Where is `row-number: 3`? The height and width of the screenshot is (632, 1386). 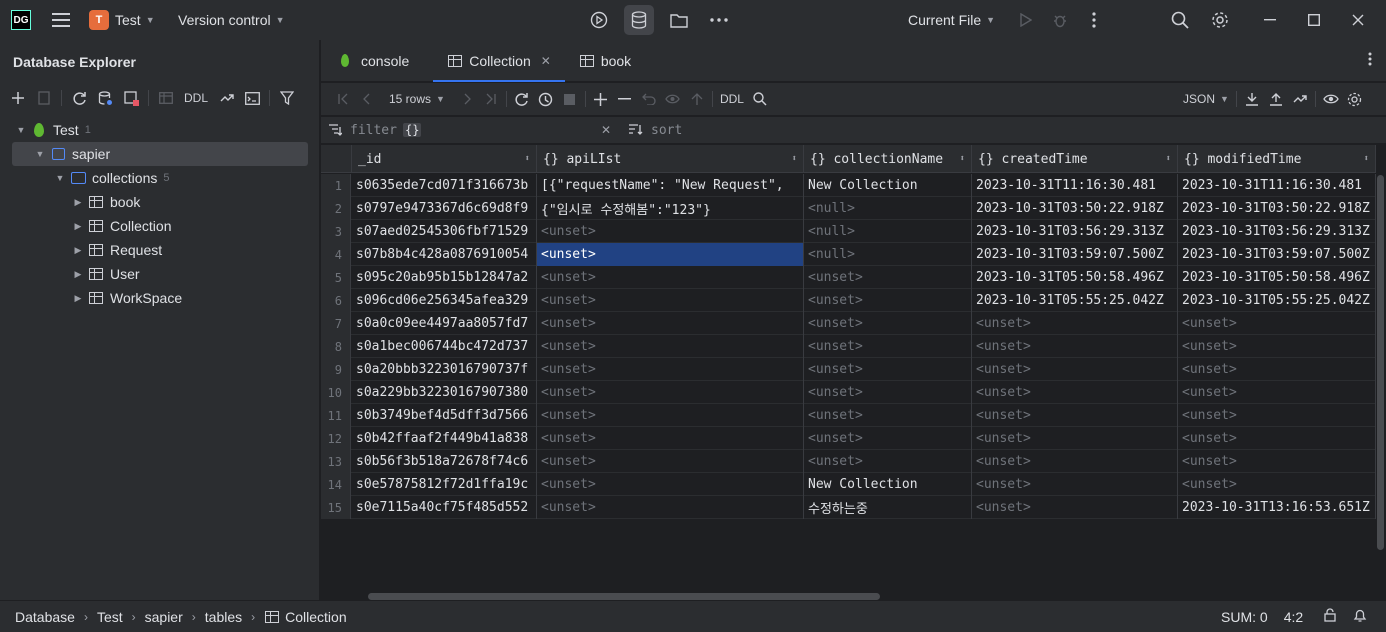
row-number: 3 is located at coordinates (336, 231).